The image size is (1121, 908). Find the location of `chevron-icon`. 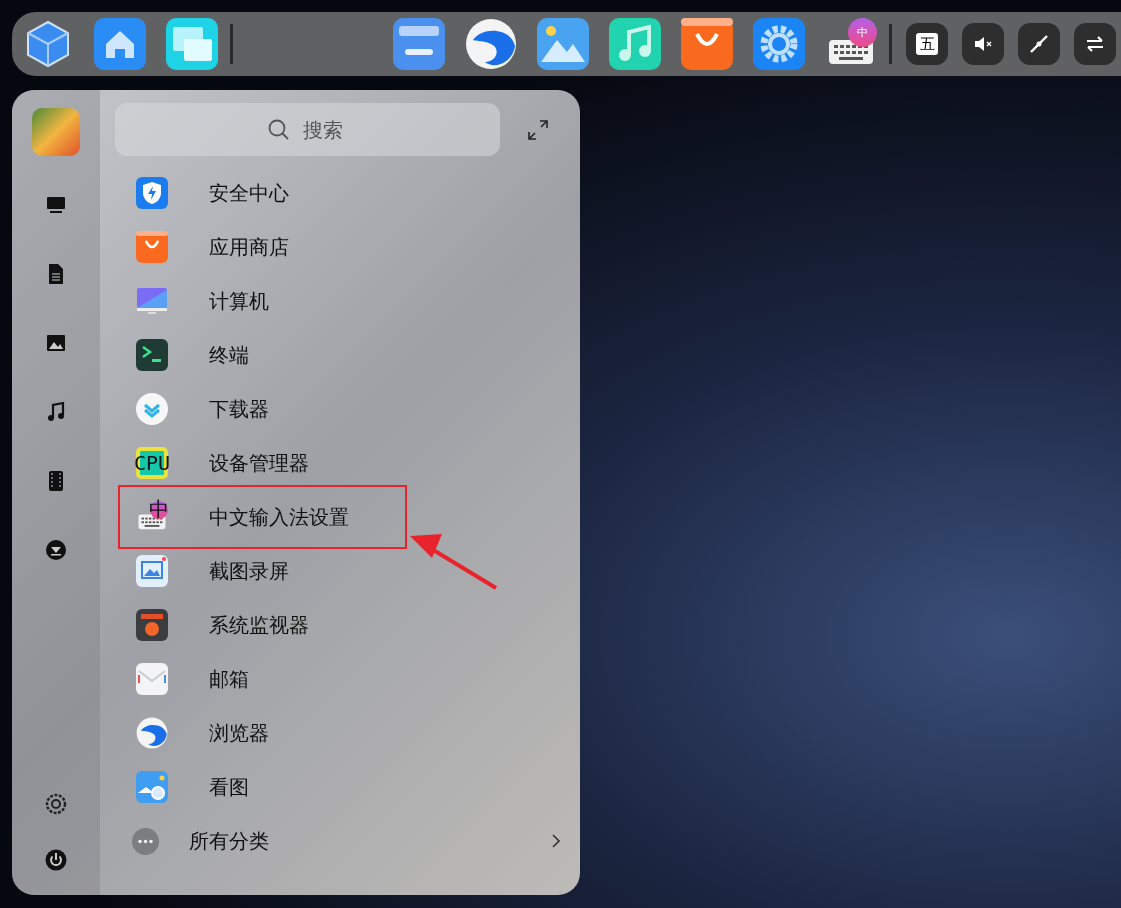

chevron-icon is located at coordinates (556, 841).